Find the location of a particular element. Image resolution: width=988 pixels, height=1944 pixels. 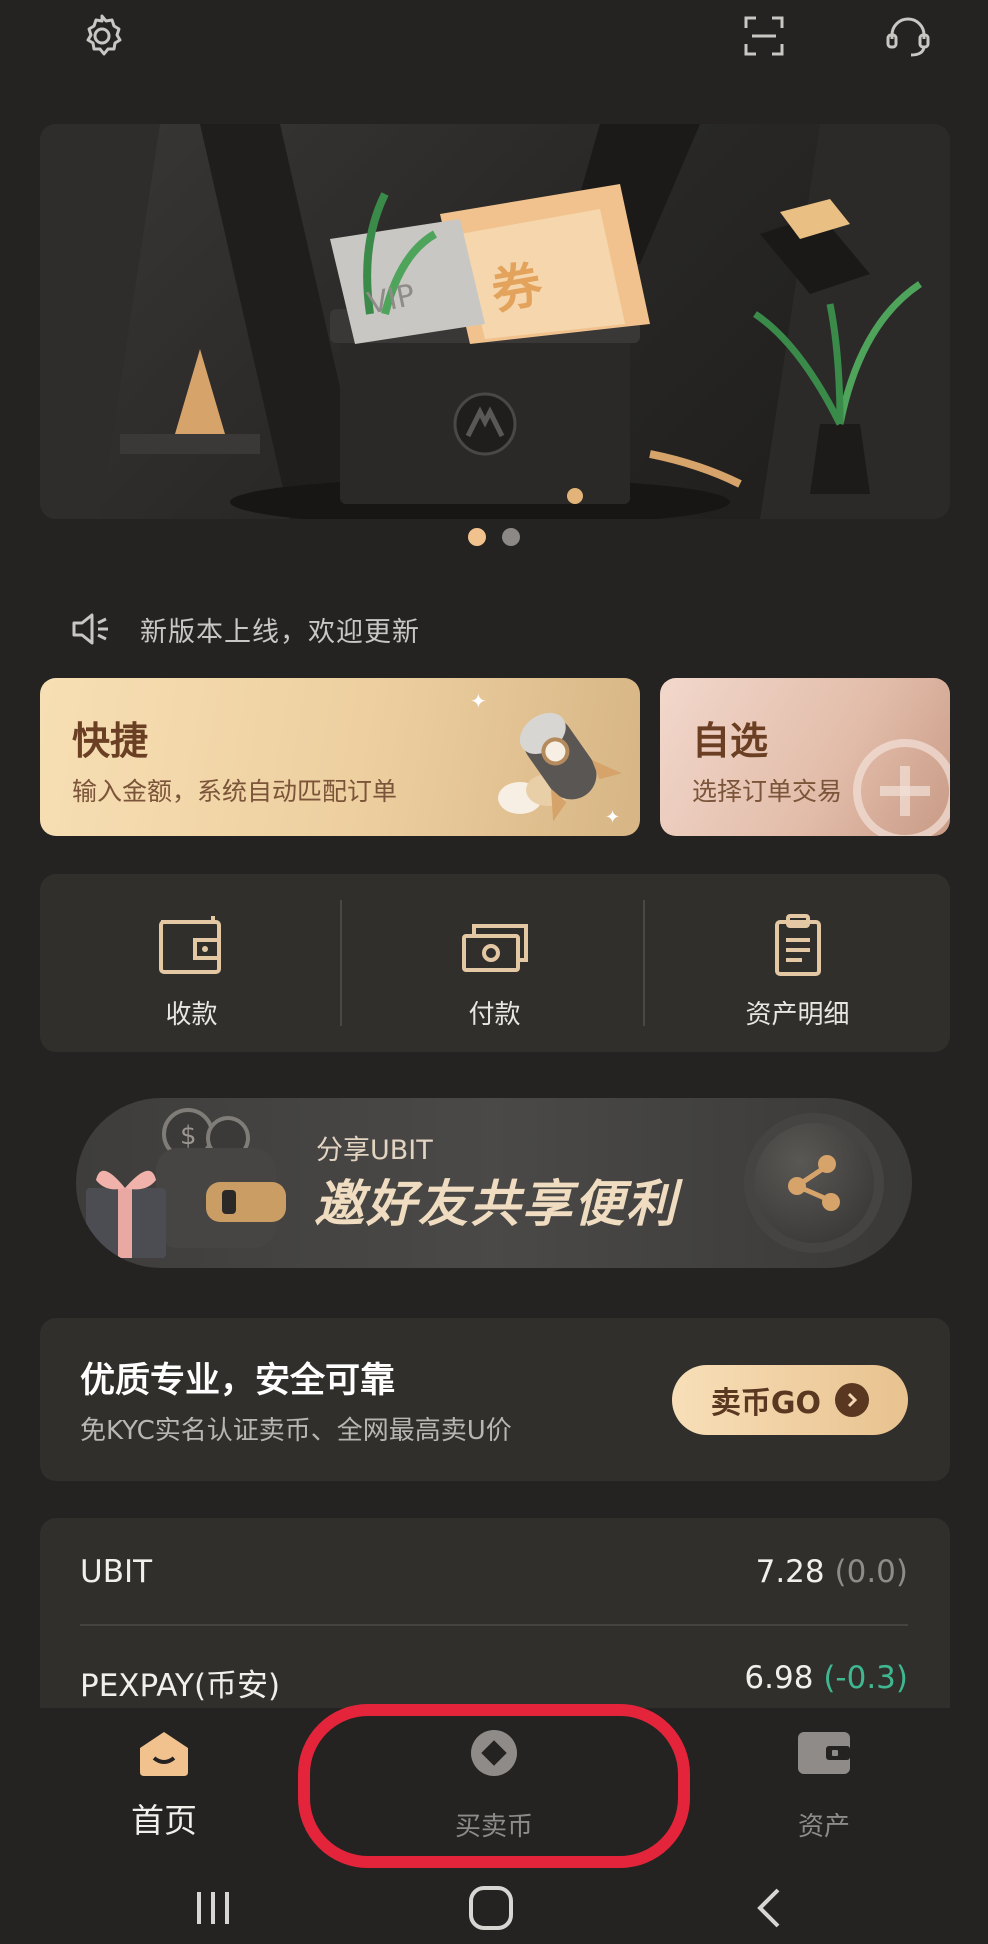

price-divider is located at coordinates (494, 1625).